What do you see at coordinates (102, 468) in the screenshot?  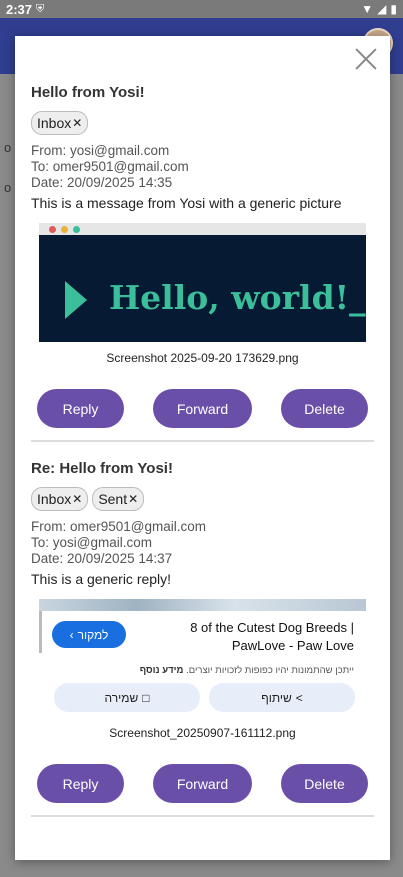 I see `message-subject: Re: Hello from Yosi!` at bounding box center [102, 468].